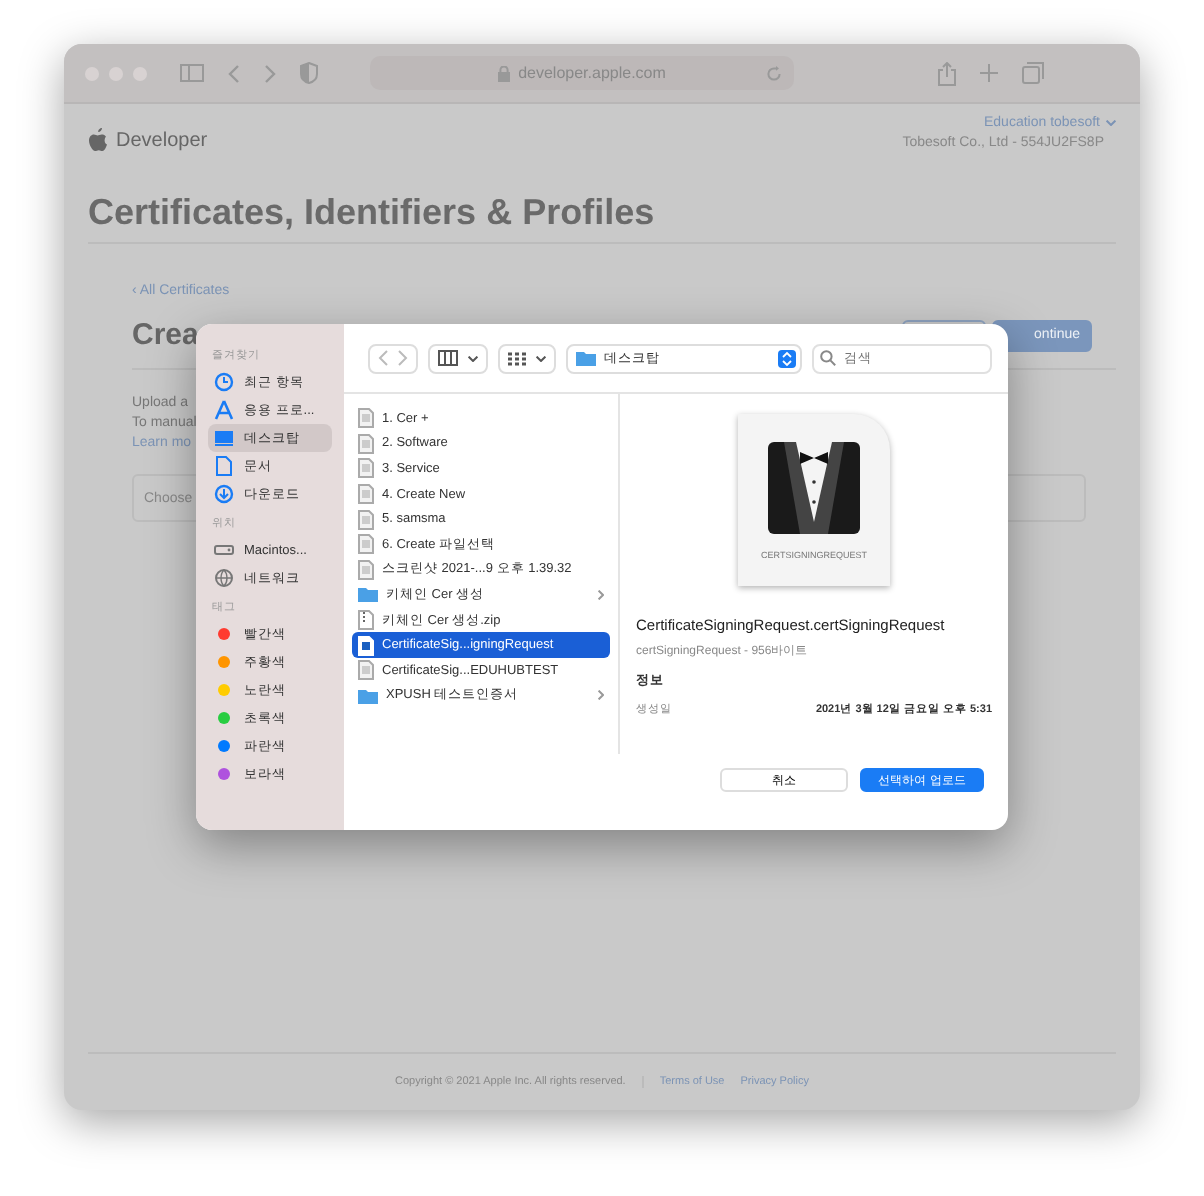  I want to click on tuxedo-icon, so click(814, 487).